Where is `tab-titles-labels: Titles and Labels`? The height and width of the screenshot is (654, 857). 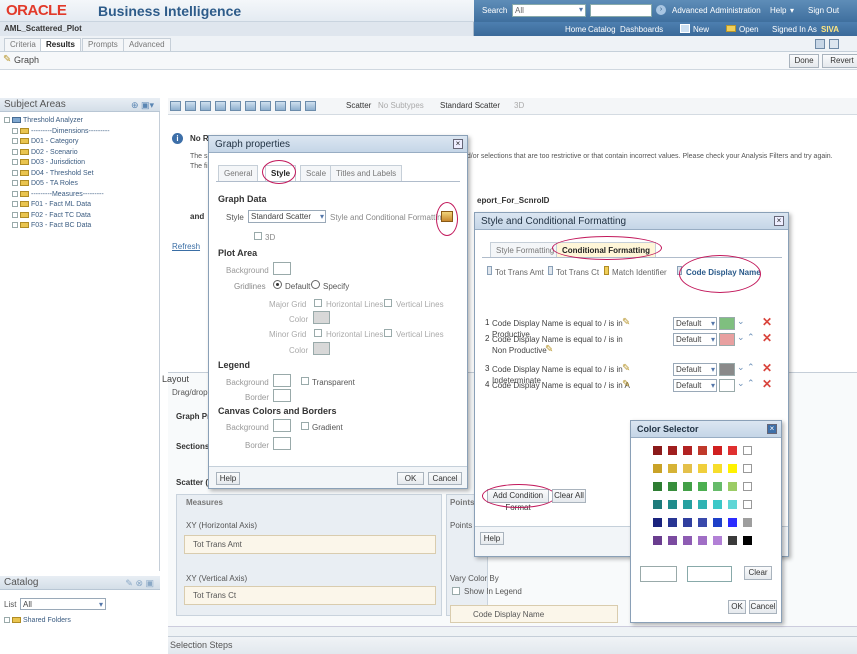
tab-titles-labels: Titles and Labels is located at coordinates (366, 173).